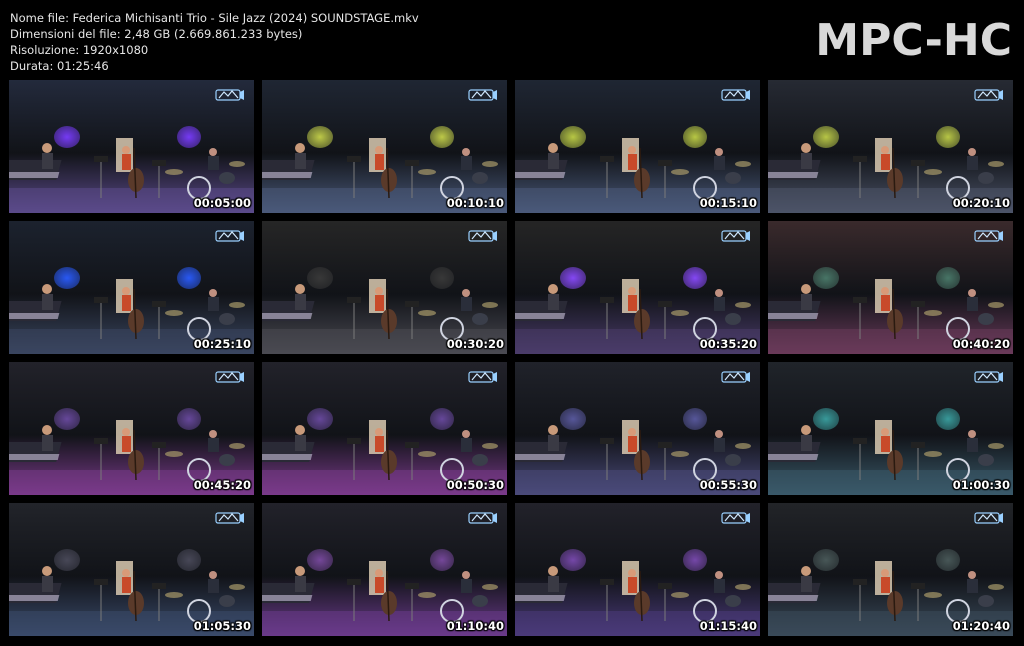 The height and width of the screenshot is (646, 1024). Describe the element at coordinates (981, 485) in the screenshot. I see `timestamp-label: 01:00:30` at that location.